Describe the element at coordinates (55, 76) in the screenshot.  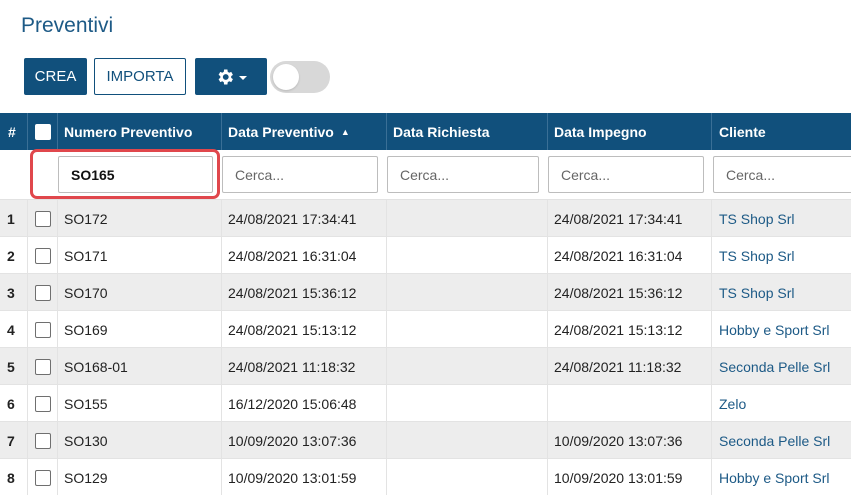
I see `crea-button: CREA` at that location.